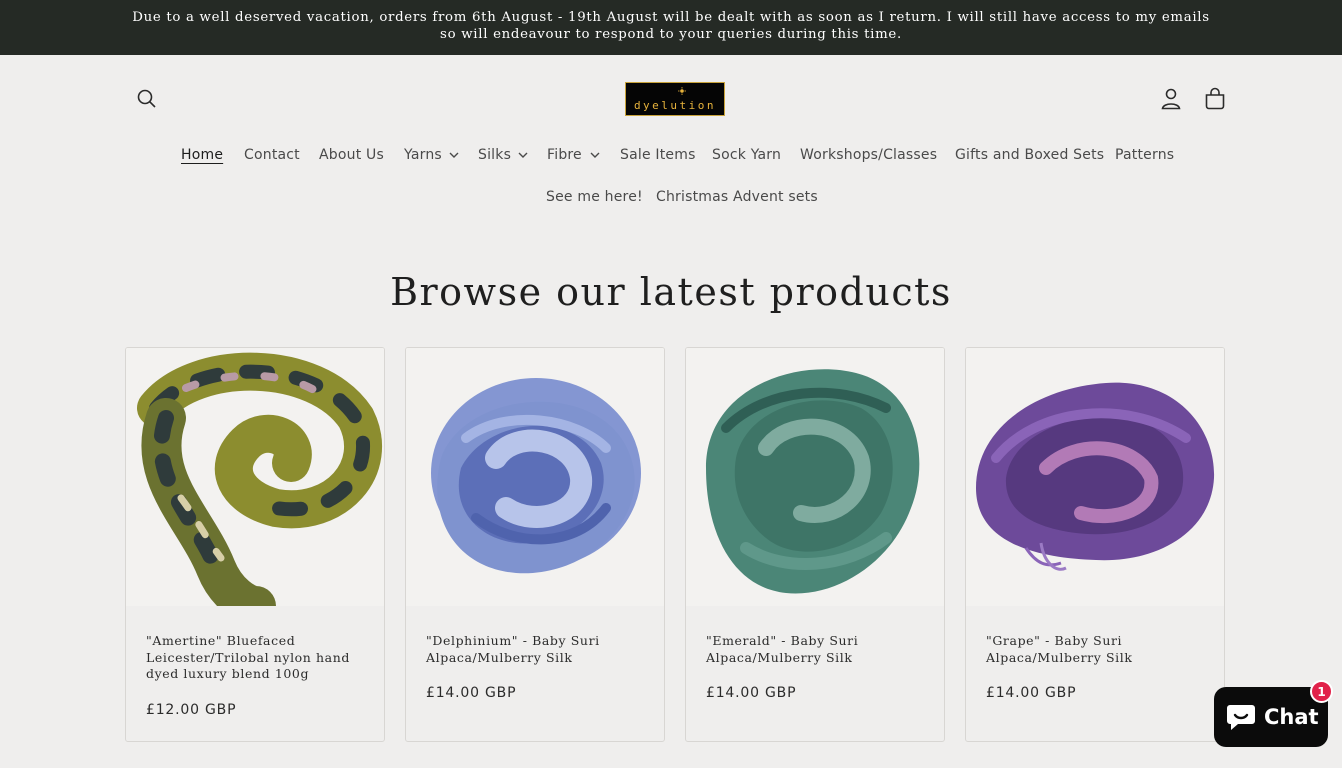 The height and width of the screenshot is (768, 1342). I want to click on chat-label: Chat, so click(1291, 717).